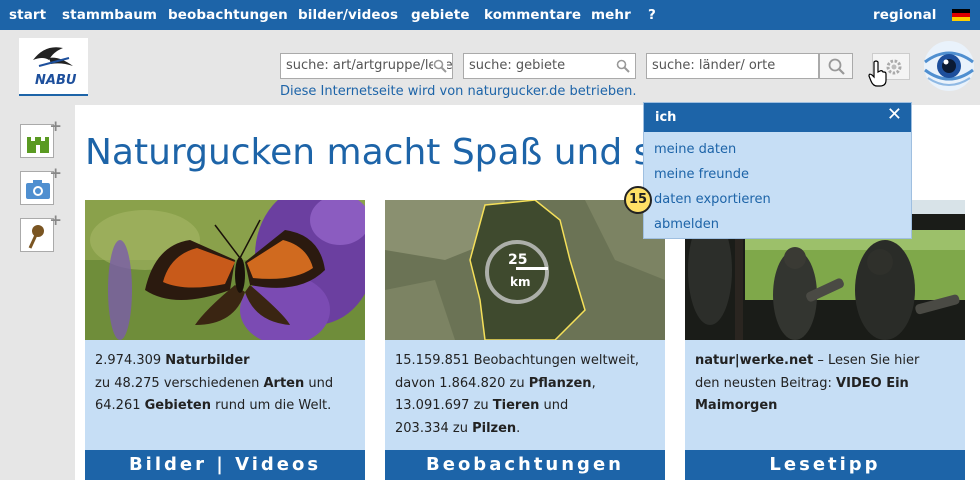 The image size is (980, 480). I want to click on add-area-button: +, so click(41, 137).